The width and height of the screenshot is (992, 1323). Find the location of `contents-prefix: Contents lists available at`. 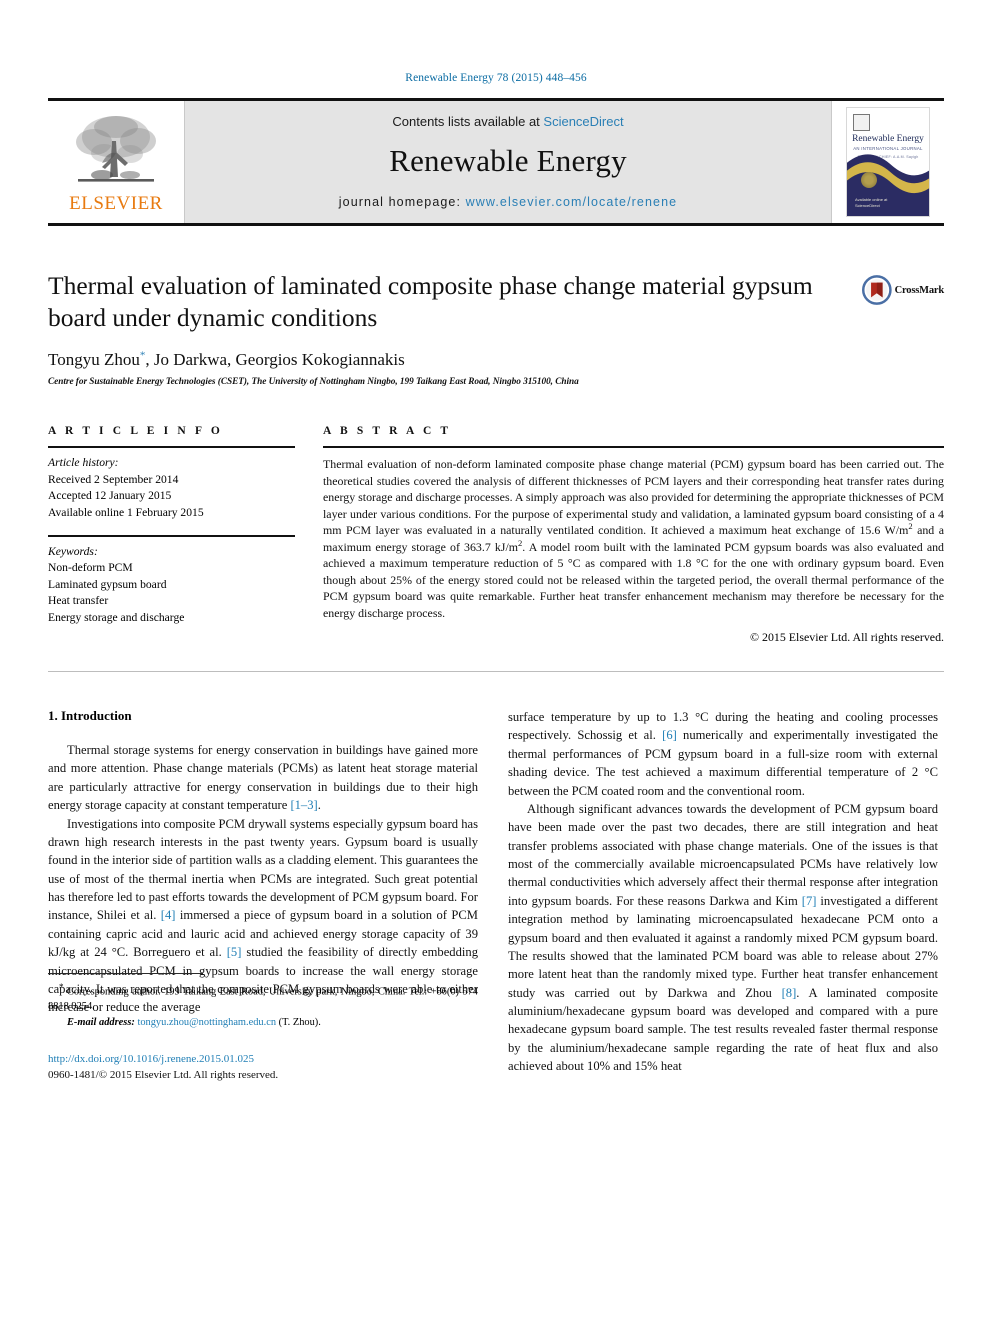

contents-prefix: Contents lists available at is located at coordinates (468, 121).